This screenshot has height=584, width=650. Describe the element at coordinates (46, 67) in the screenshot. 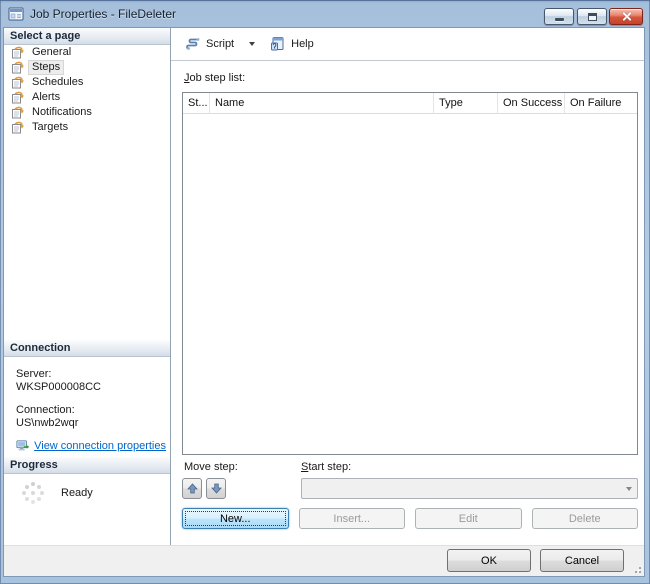

I see `sidebar-item-label: Steps` at that location.